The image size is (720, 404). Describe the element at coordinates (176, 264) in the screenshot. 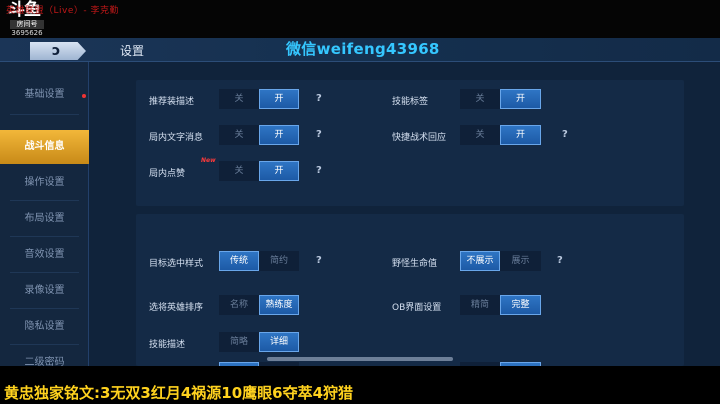

I see `target-style-label: 目标选中样式` at that location.